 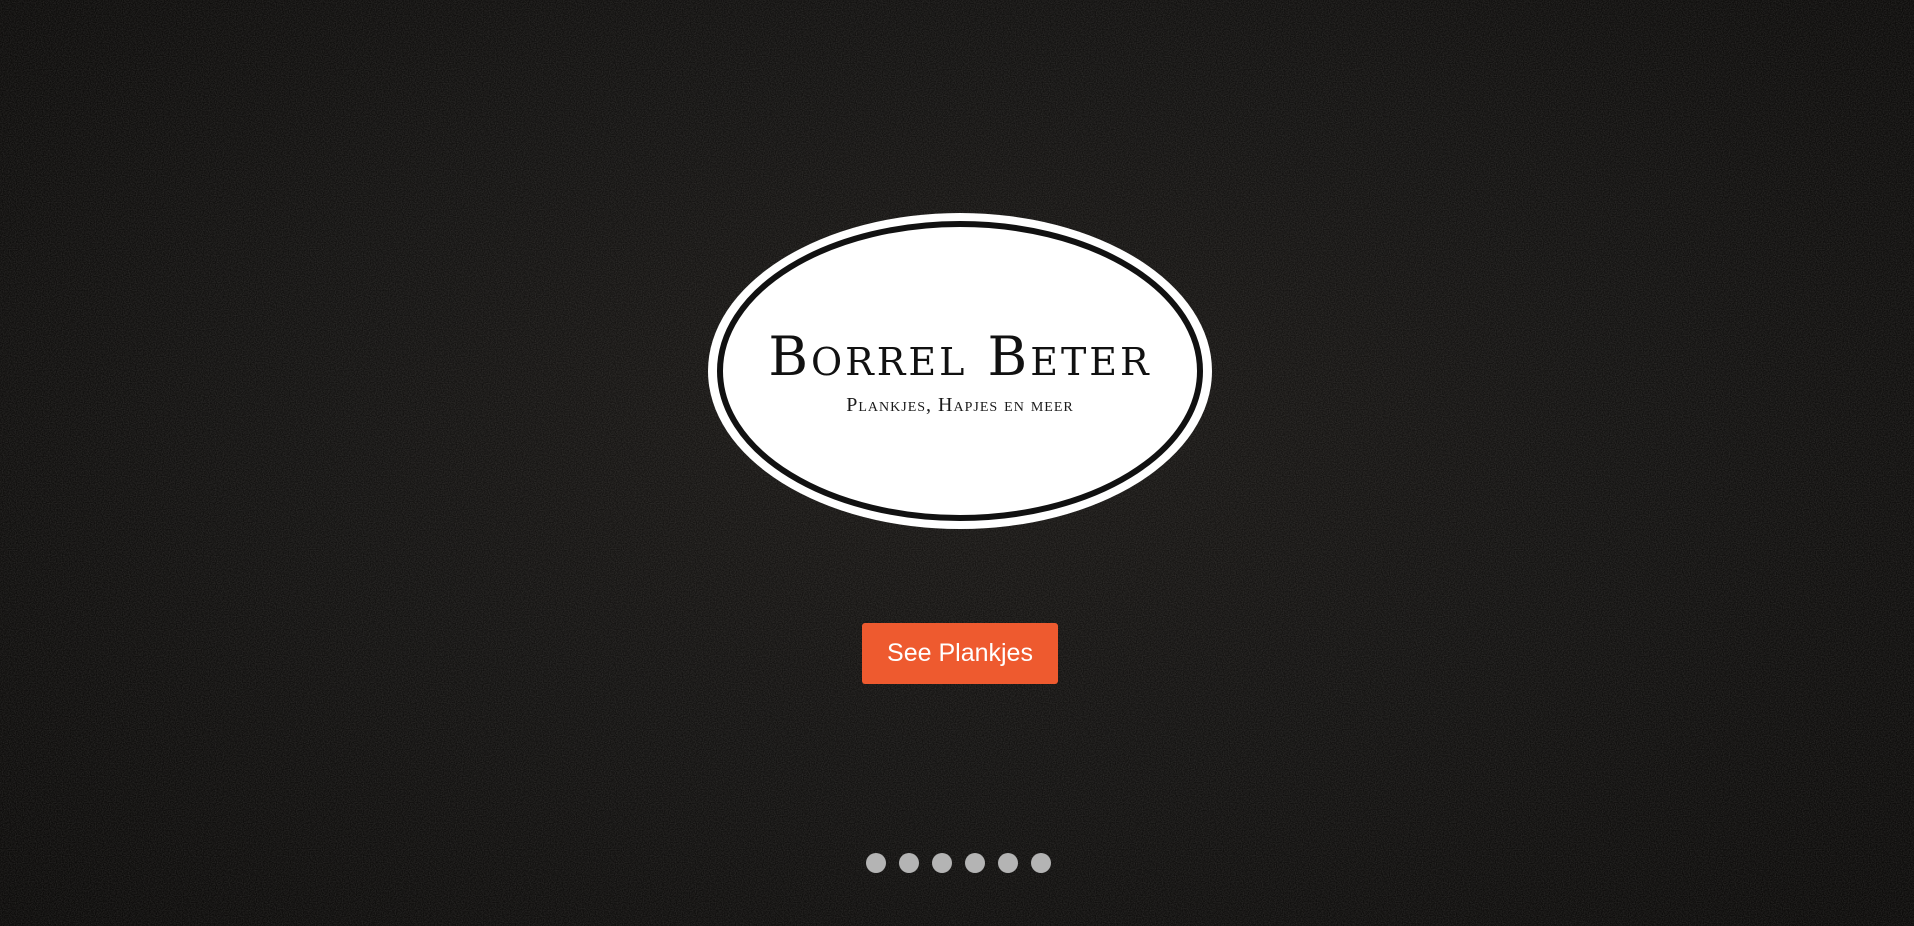 What do you see at coordinates (960, 653) in the screenshot?
I see `see-plankjes-button: See Plankjes` at bounding box center [960, 653].